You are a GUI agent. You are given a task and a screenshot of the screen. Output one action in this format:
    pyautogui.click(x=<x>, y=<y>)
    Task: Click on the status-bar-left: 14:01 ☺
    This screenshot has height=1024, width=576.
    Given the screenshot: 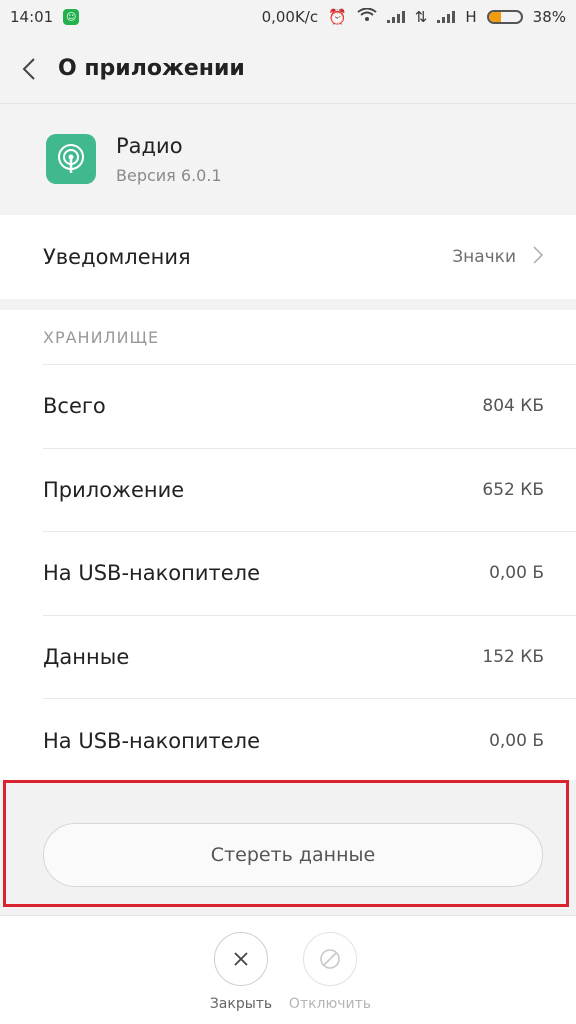 What is the action you would take?
    pyautogui.click(x=45, y=17)
    